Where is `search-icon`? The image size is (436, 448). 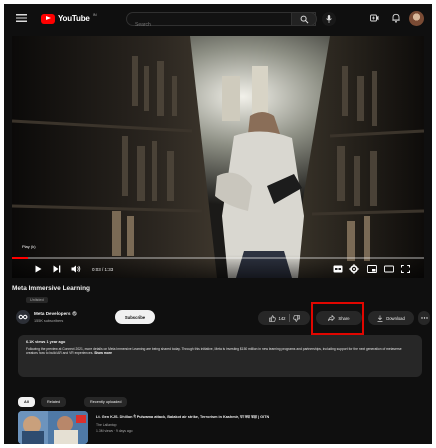
search-icon is located at coordinates (304, 19).